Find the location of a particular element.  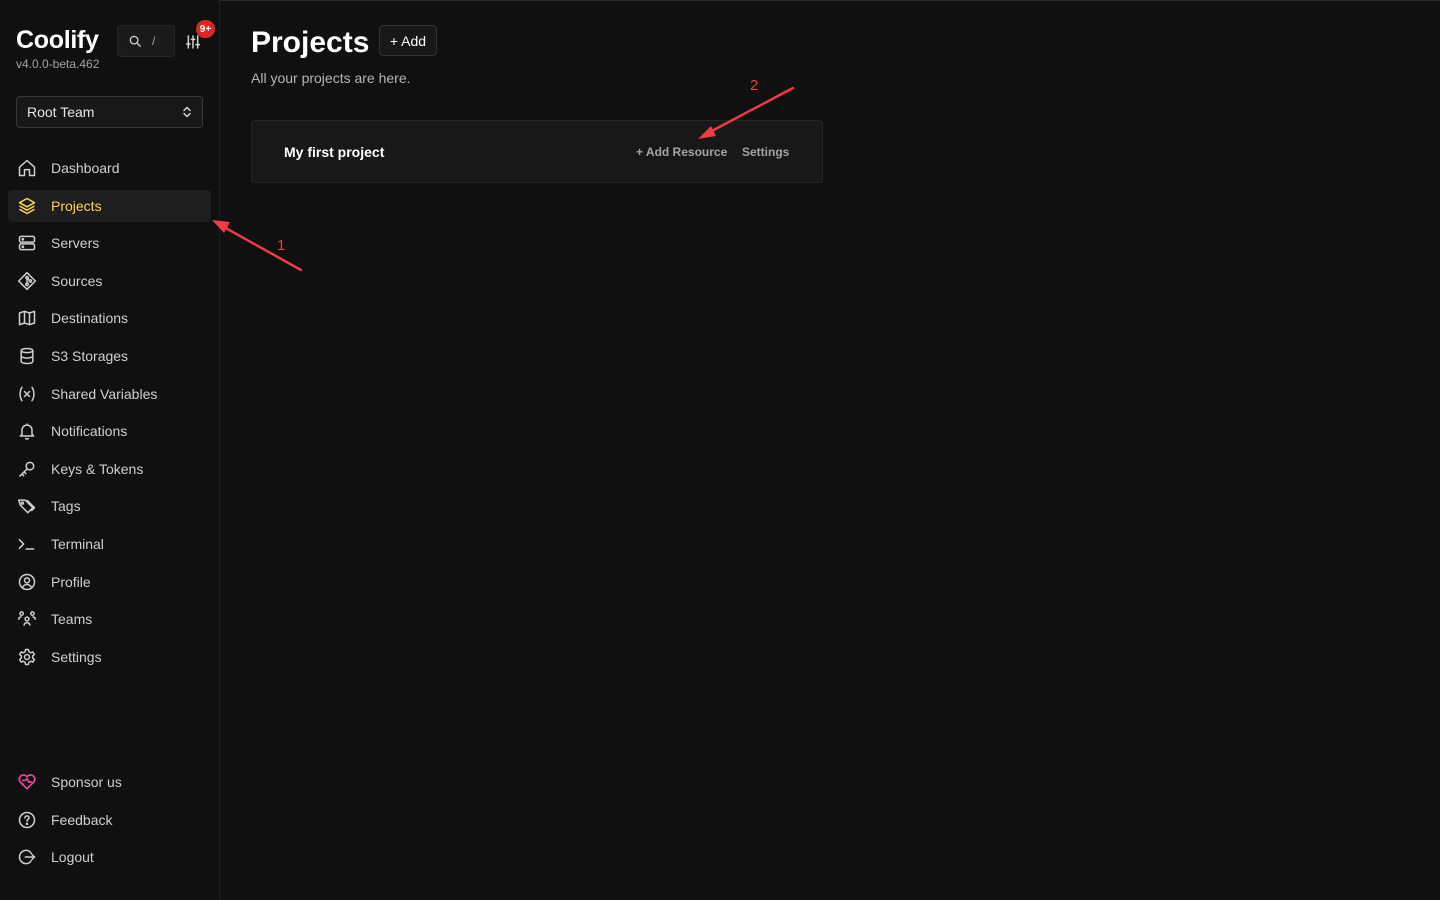

sidebar-item-label: Tags is located at coordinates (66, 506).